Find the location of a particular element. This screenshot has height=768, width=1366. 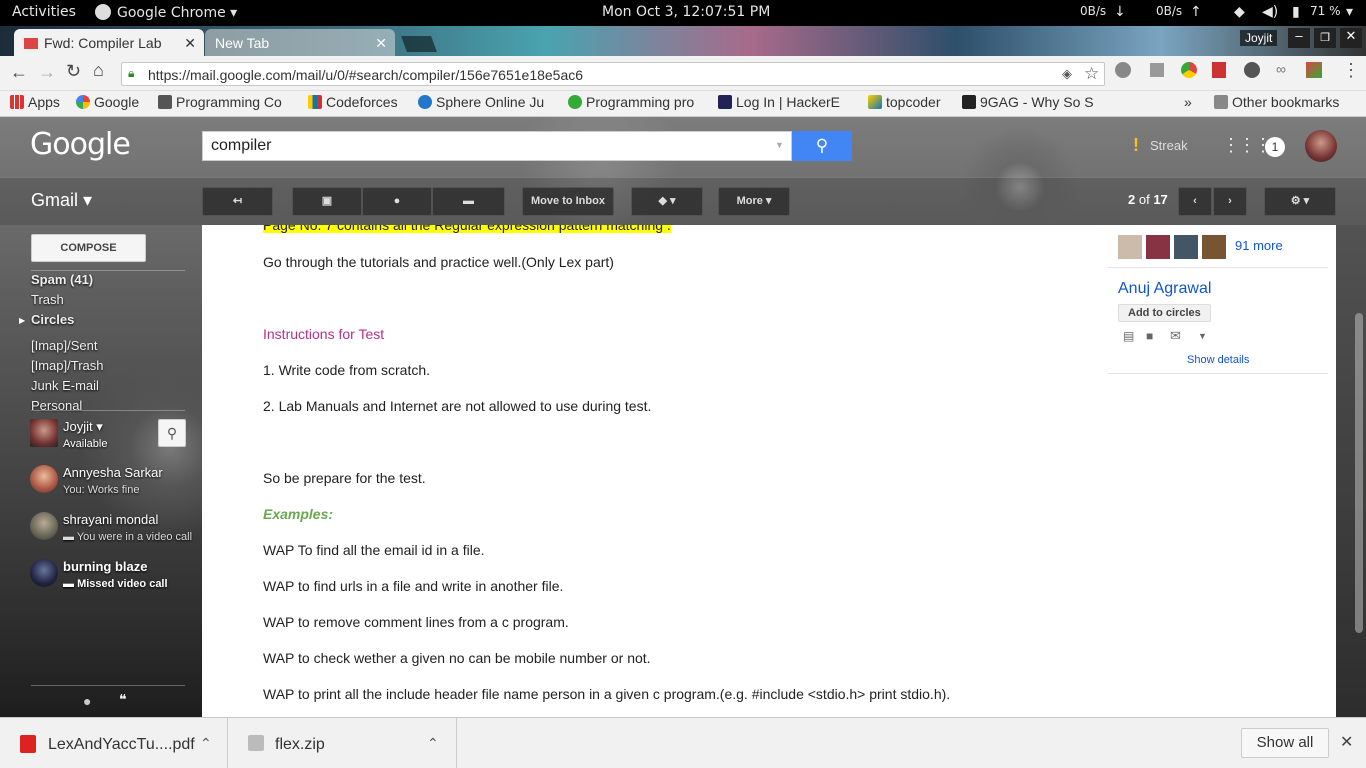

add-to-circles-button: Add to circles is located at coordinates (1164, 313).